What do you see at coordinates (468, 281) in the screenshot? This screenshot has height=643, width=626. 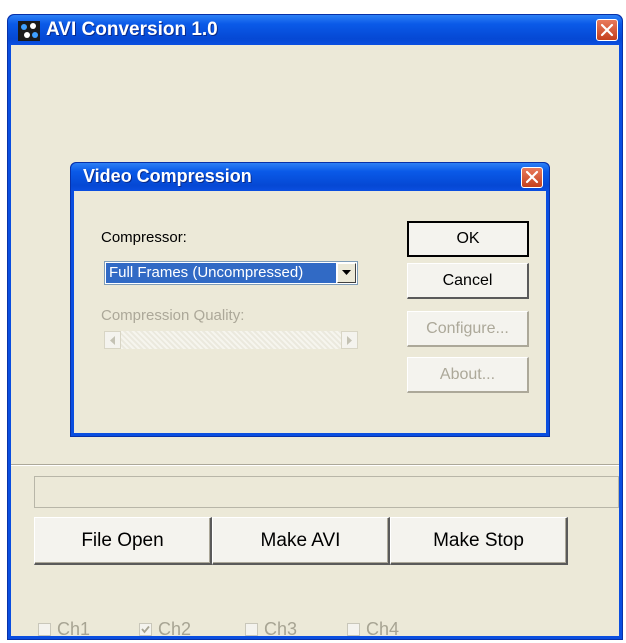 I see `cancel-button: Cancel` at bounding box center [468, 281].